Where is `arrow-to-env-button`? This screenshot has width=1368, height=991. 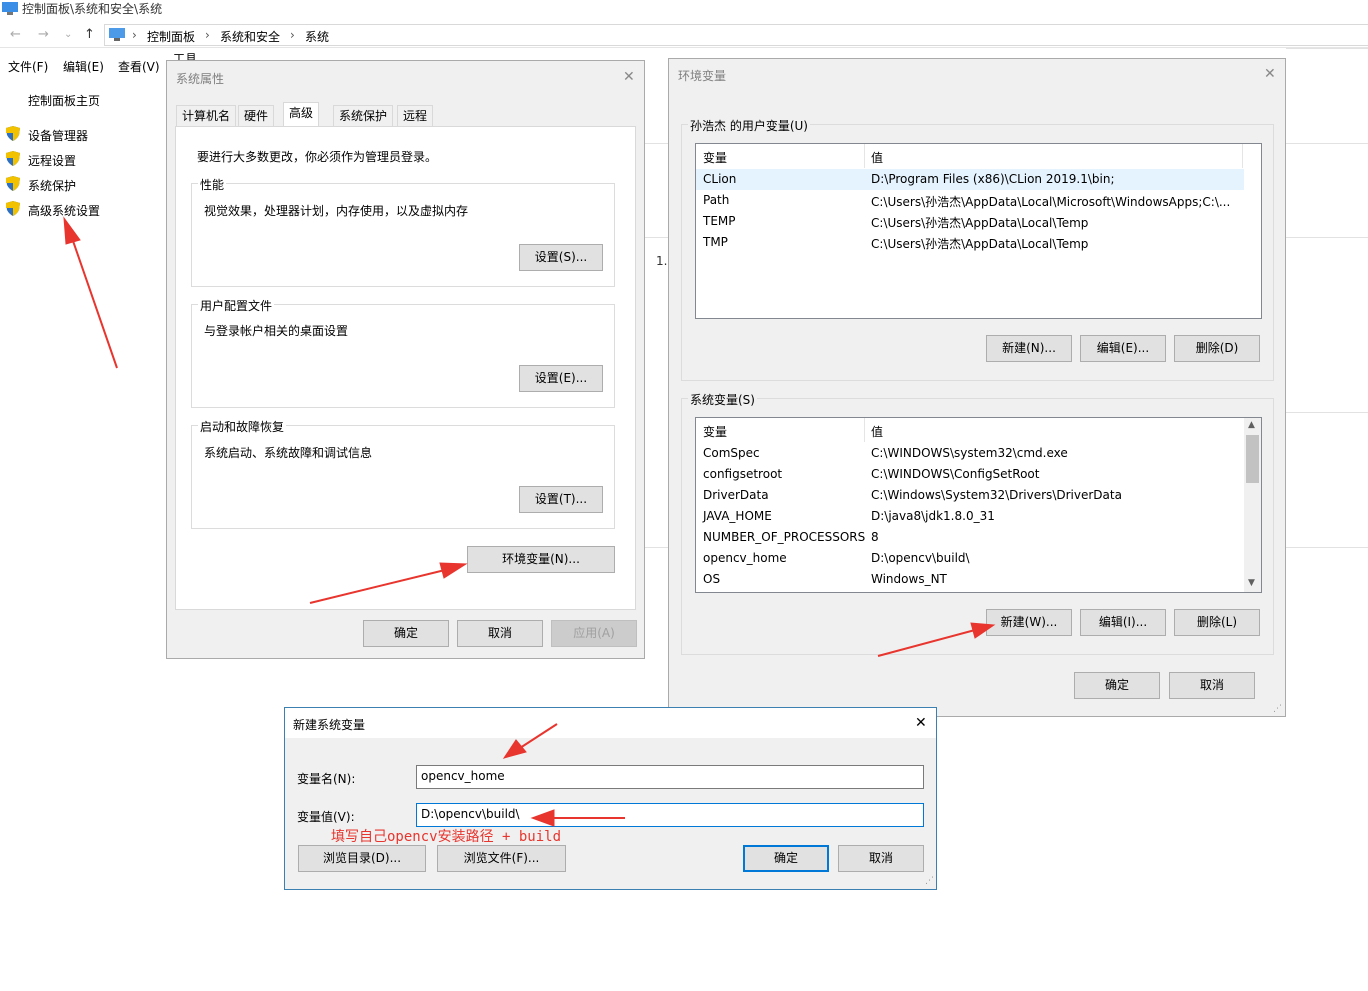
arrow-to-env-button is located at coordinates (388, 583).